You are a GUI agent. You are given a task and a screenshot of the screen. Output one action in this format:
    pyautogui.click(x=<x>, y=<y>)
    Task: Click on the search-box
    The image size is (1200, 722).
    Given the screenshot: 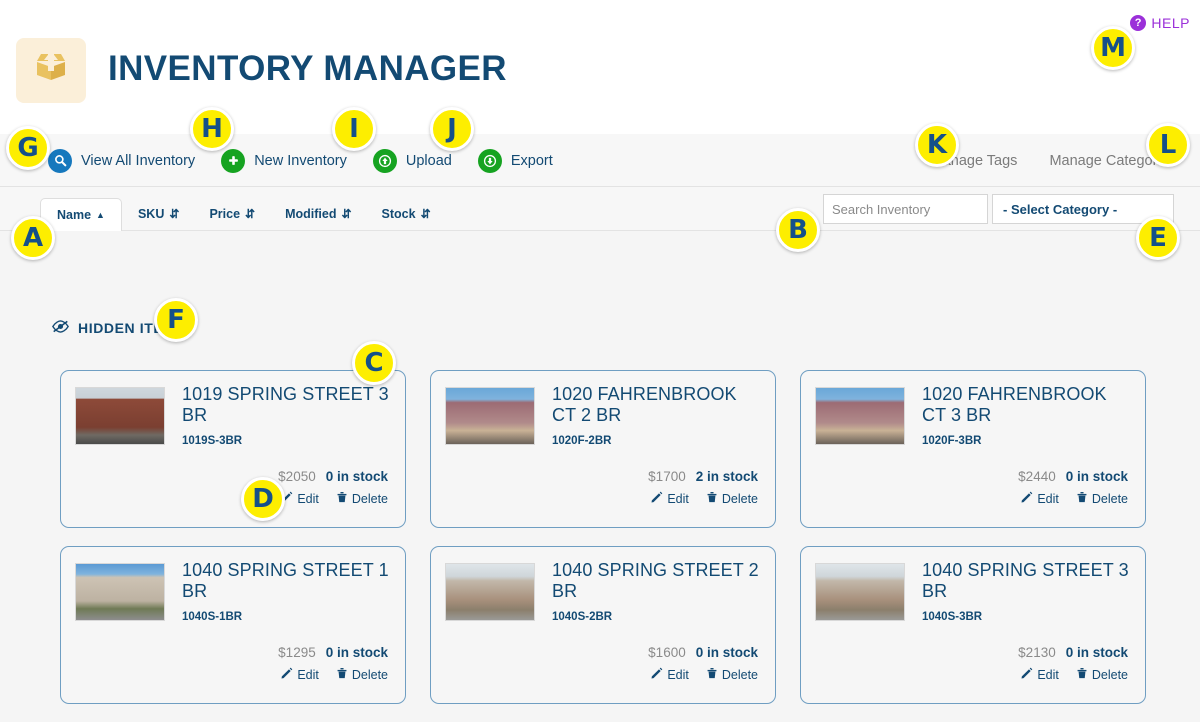 What is the action you would take?
    pyautogui.click(x=927, y=209)
    